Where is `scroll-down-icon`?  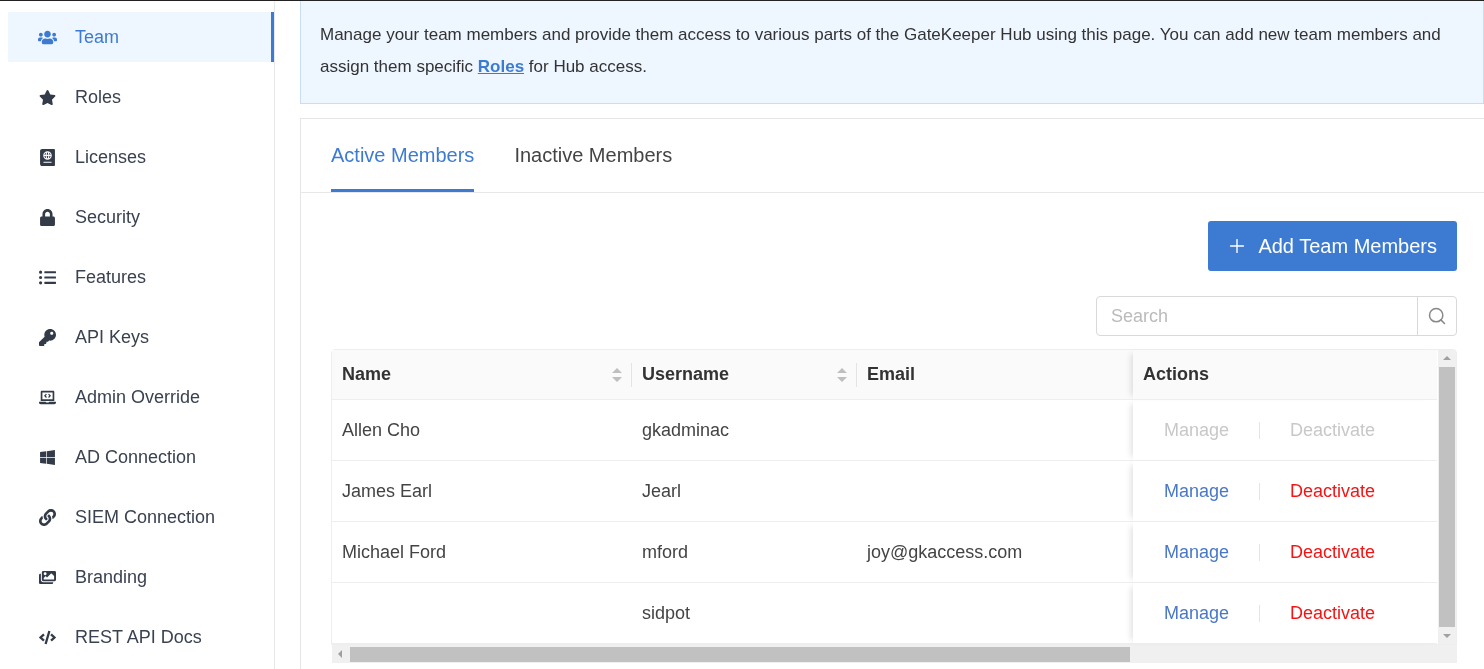
scroll-down-icon is located at coordinates (1447, 636).